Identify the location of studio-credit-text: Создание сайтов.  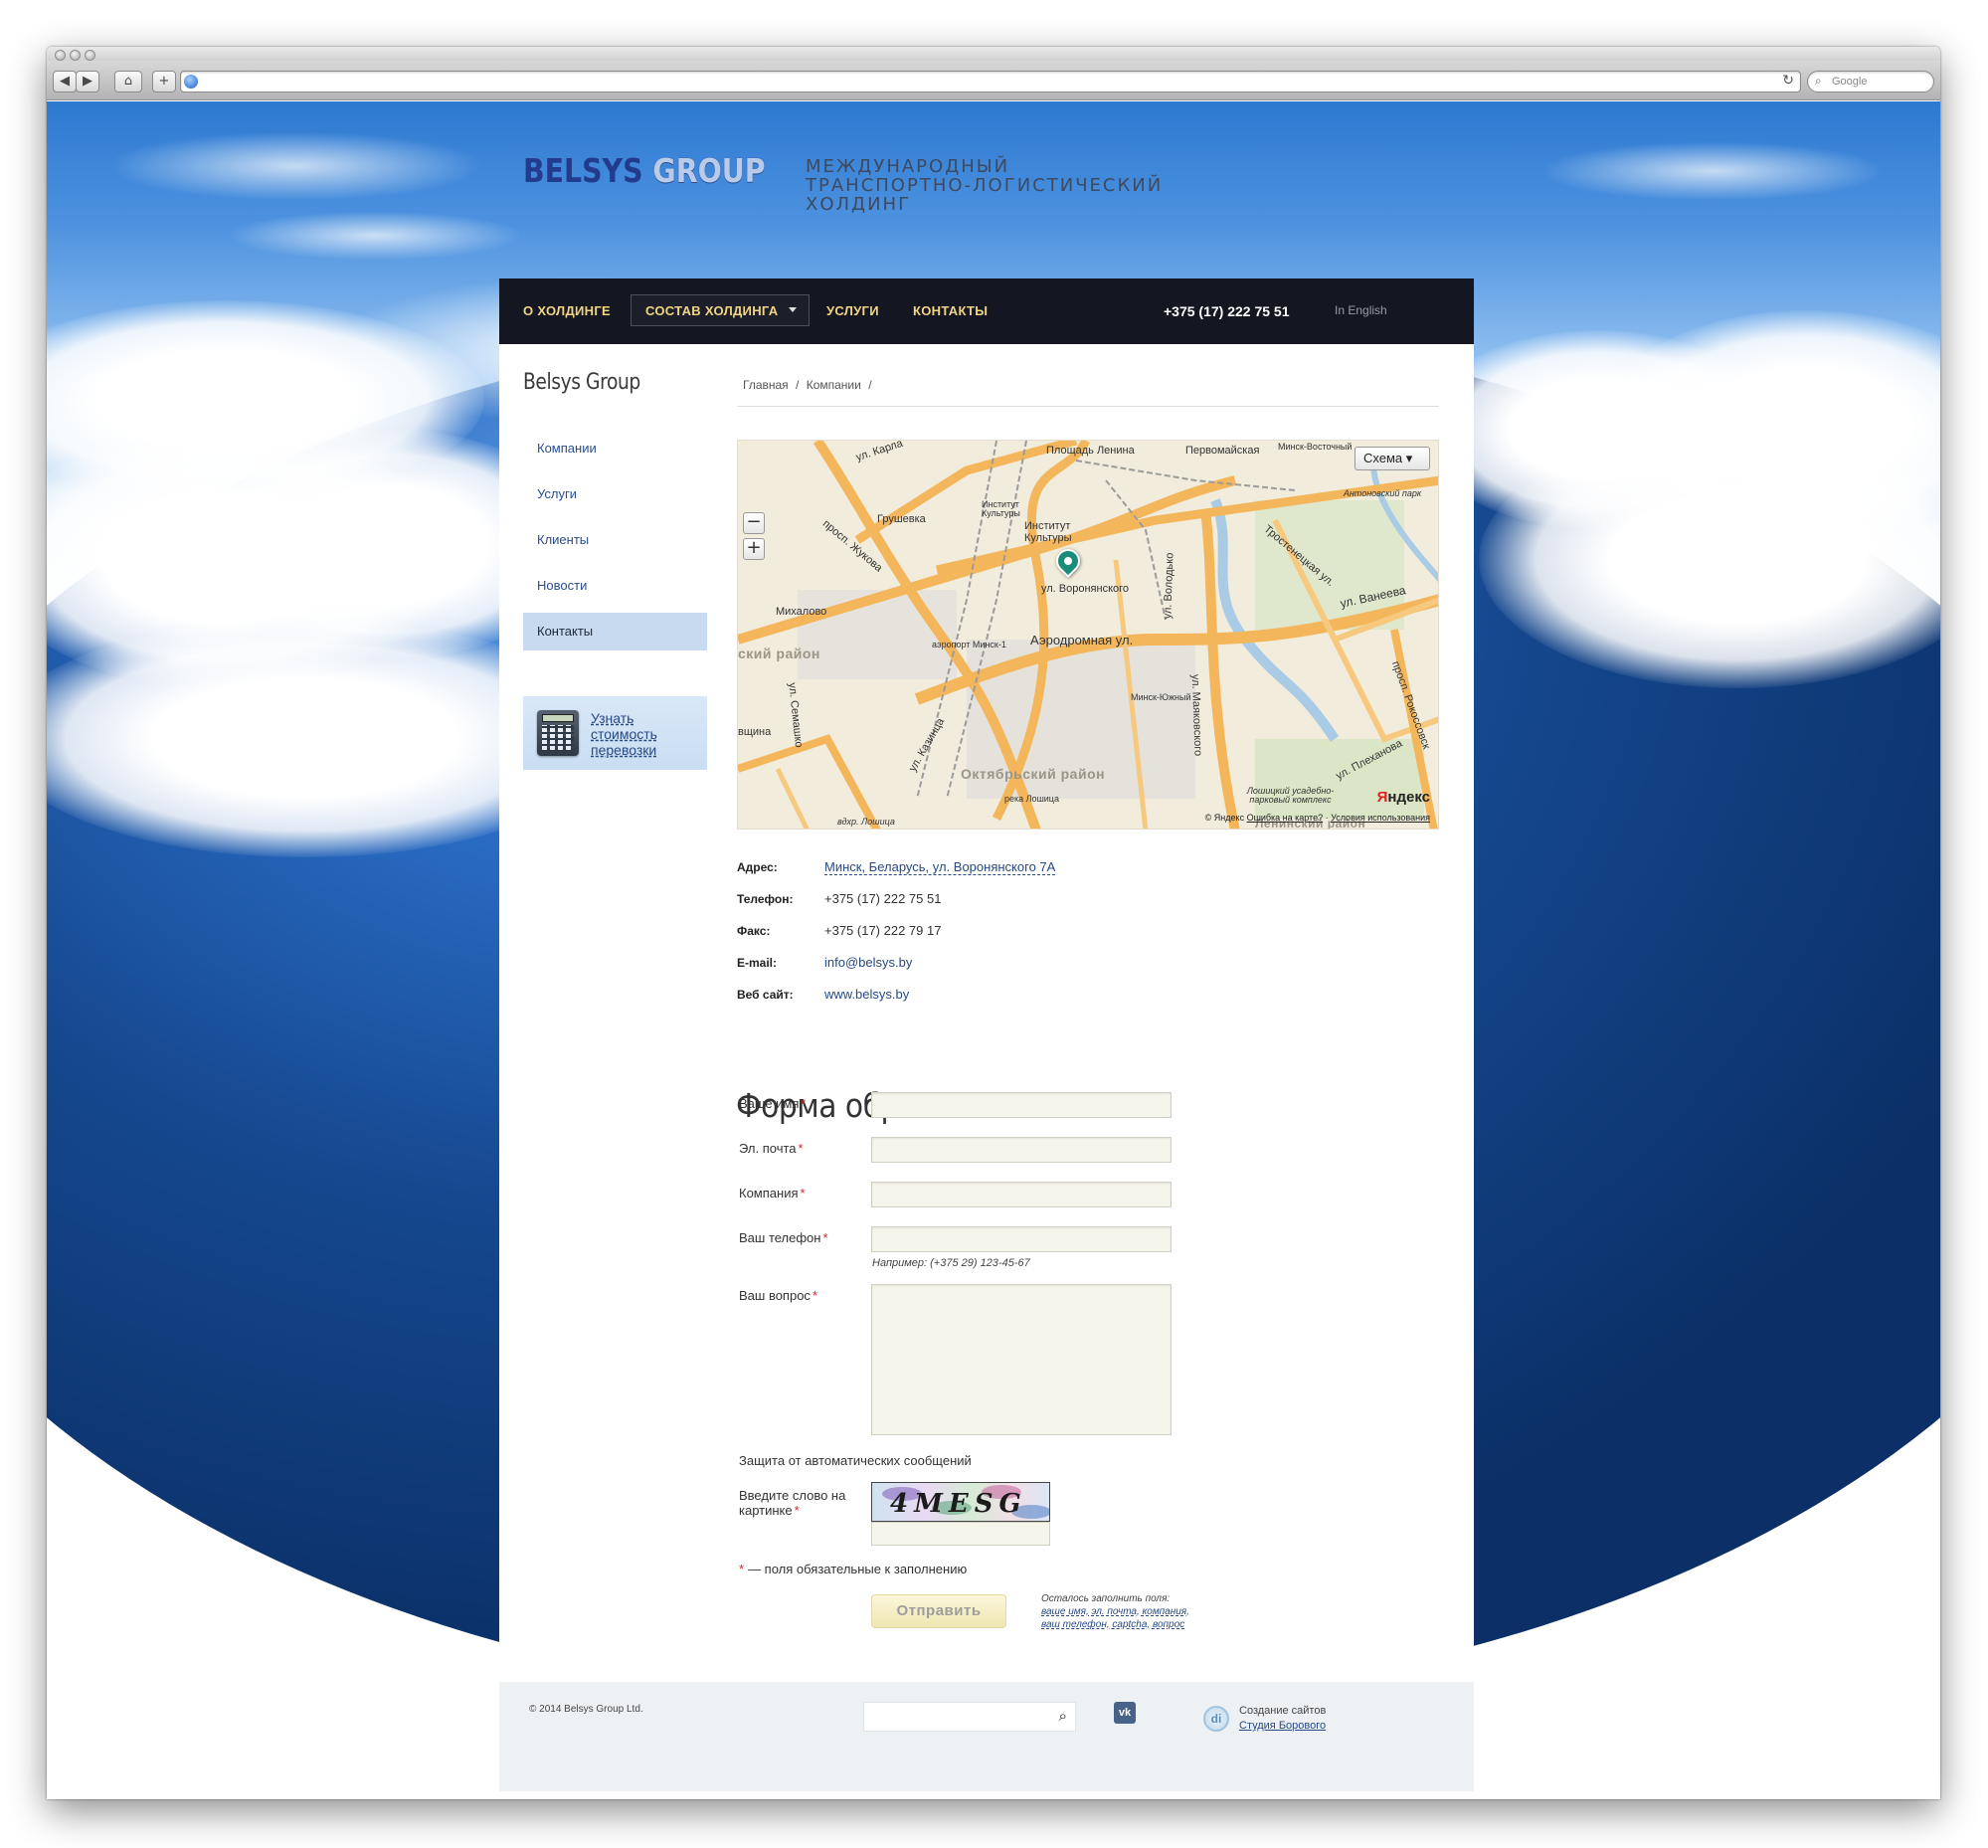
(1283, 1711).